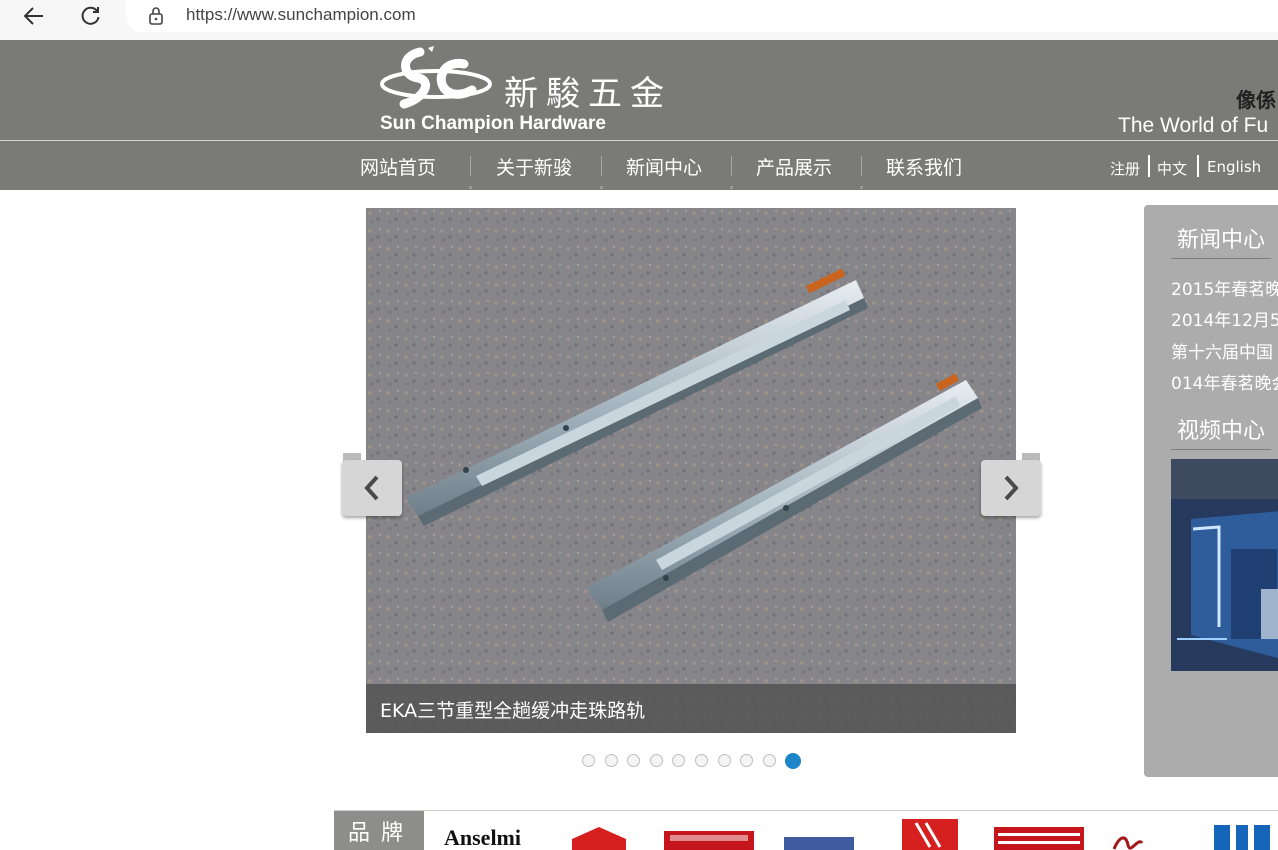 This screenshot has width=1278, height=850. I want to click on reload-button, so click(90, 16).